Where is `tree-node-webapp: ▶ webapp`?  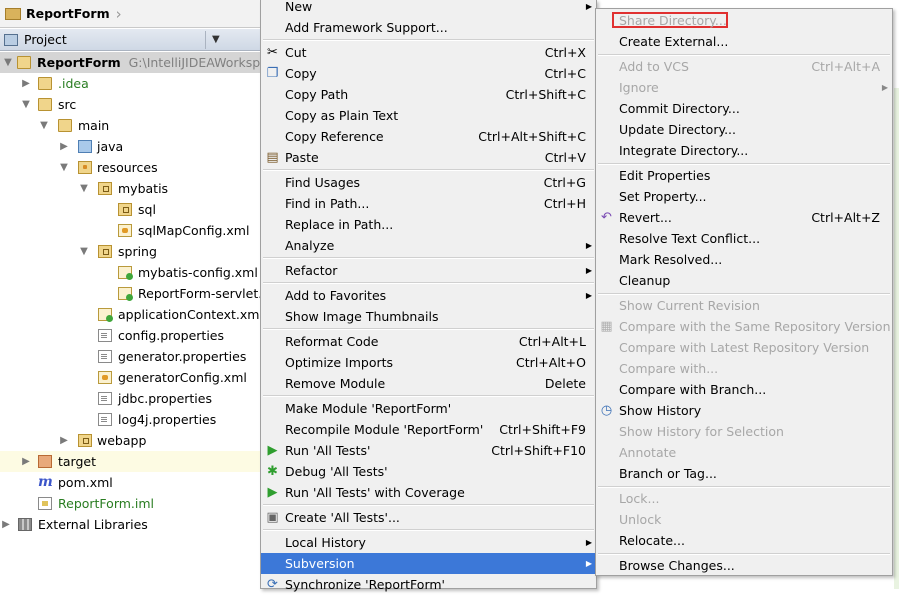
tree-node-webapp: ▶ webapp is located at coordinates (131, 440).